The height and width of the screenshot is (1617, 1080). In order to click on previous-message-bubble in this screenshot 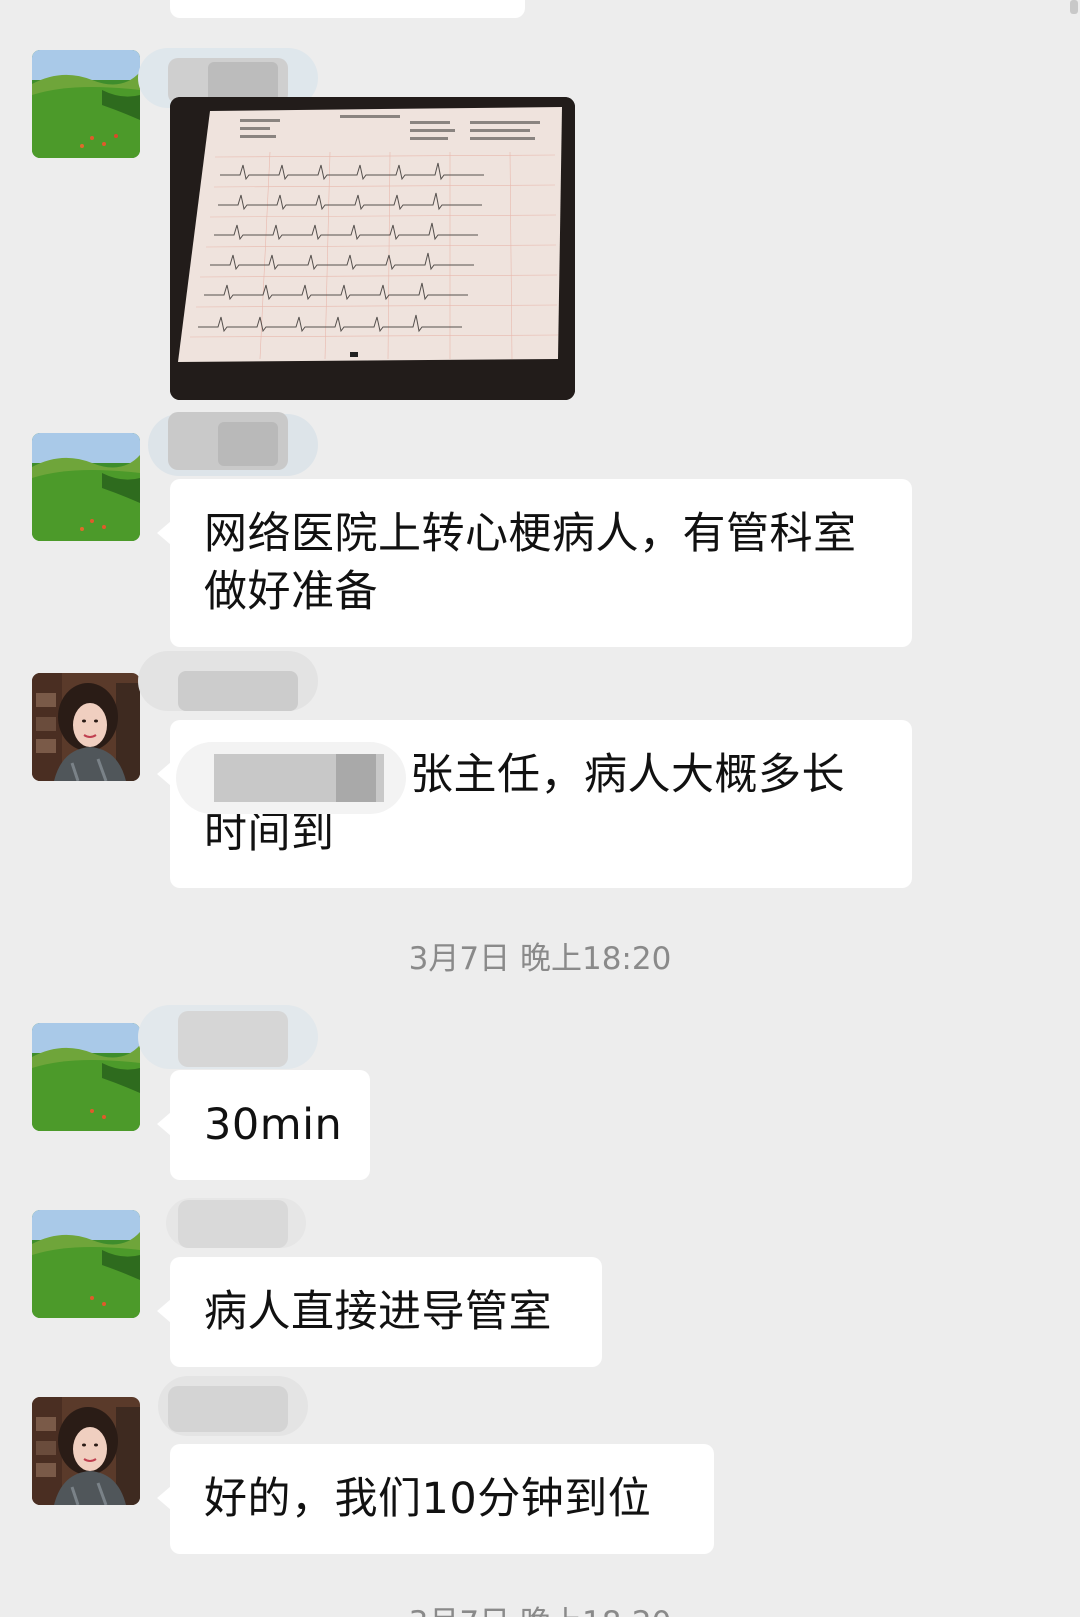, I will do `click(347, 9)`.